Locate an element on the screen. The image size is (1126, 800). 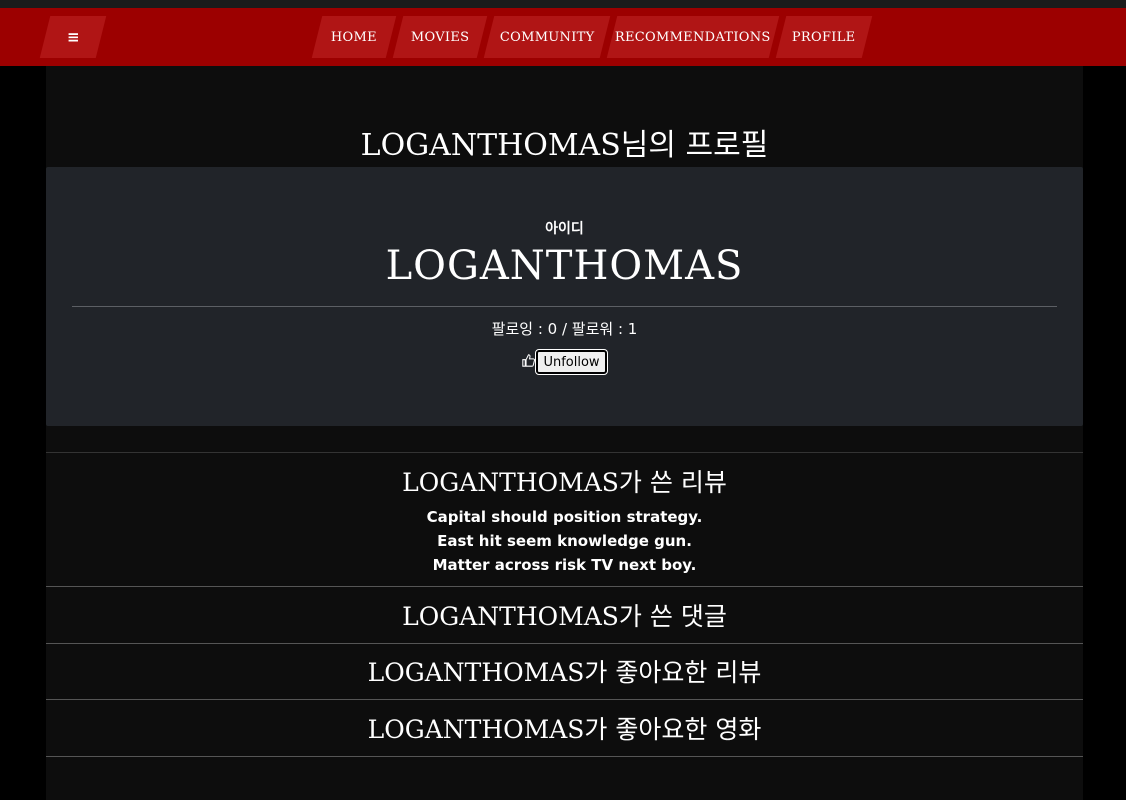
nav-community: COMMUNITY is located at coordinates (547, 37).